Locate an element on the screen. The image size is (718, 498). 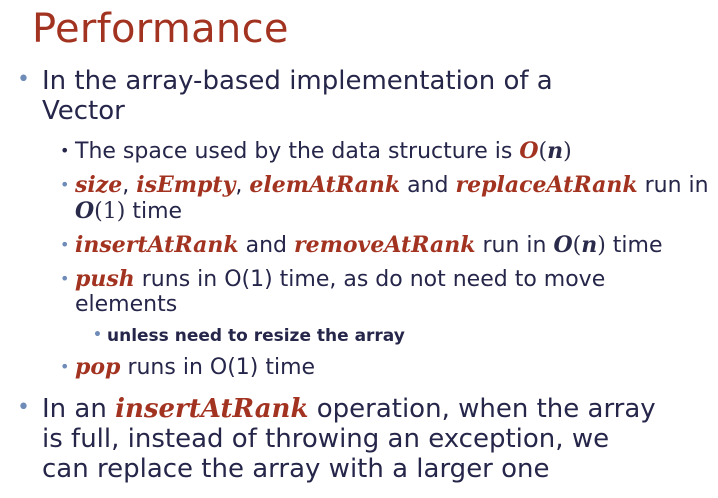
subbullet-text: The space used by the data structure is is located at coordinates (297, 151).